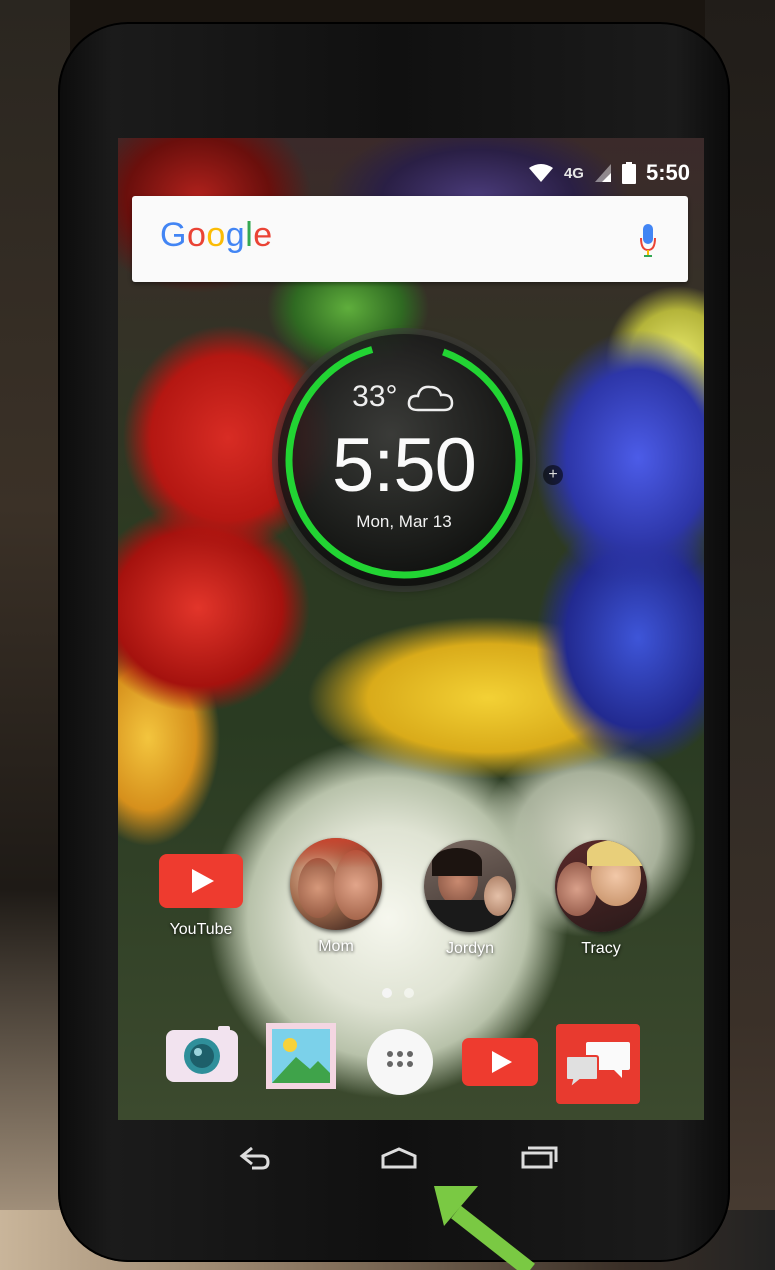  What do you see at coordinates (400, 1062) in the screenshot?
I see `app-drawer-icon` at bounding box center [400, 1062].